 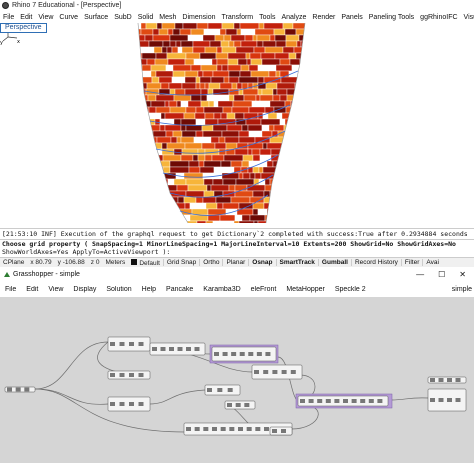 What do you see at coordinates (462, 274) in the screenshot?
I see `close-icon: ✕` at bounding box center [462, 274].